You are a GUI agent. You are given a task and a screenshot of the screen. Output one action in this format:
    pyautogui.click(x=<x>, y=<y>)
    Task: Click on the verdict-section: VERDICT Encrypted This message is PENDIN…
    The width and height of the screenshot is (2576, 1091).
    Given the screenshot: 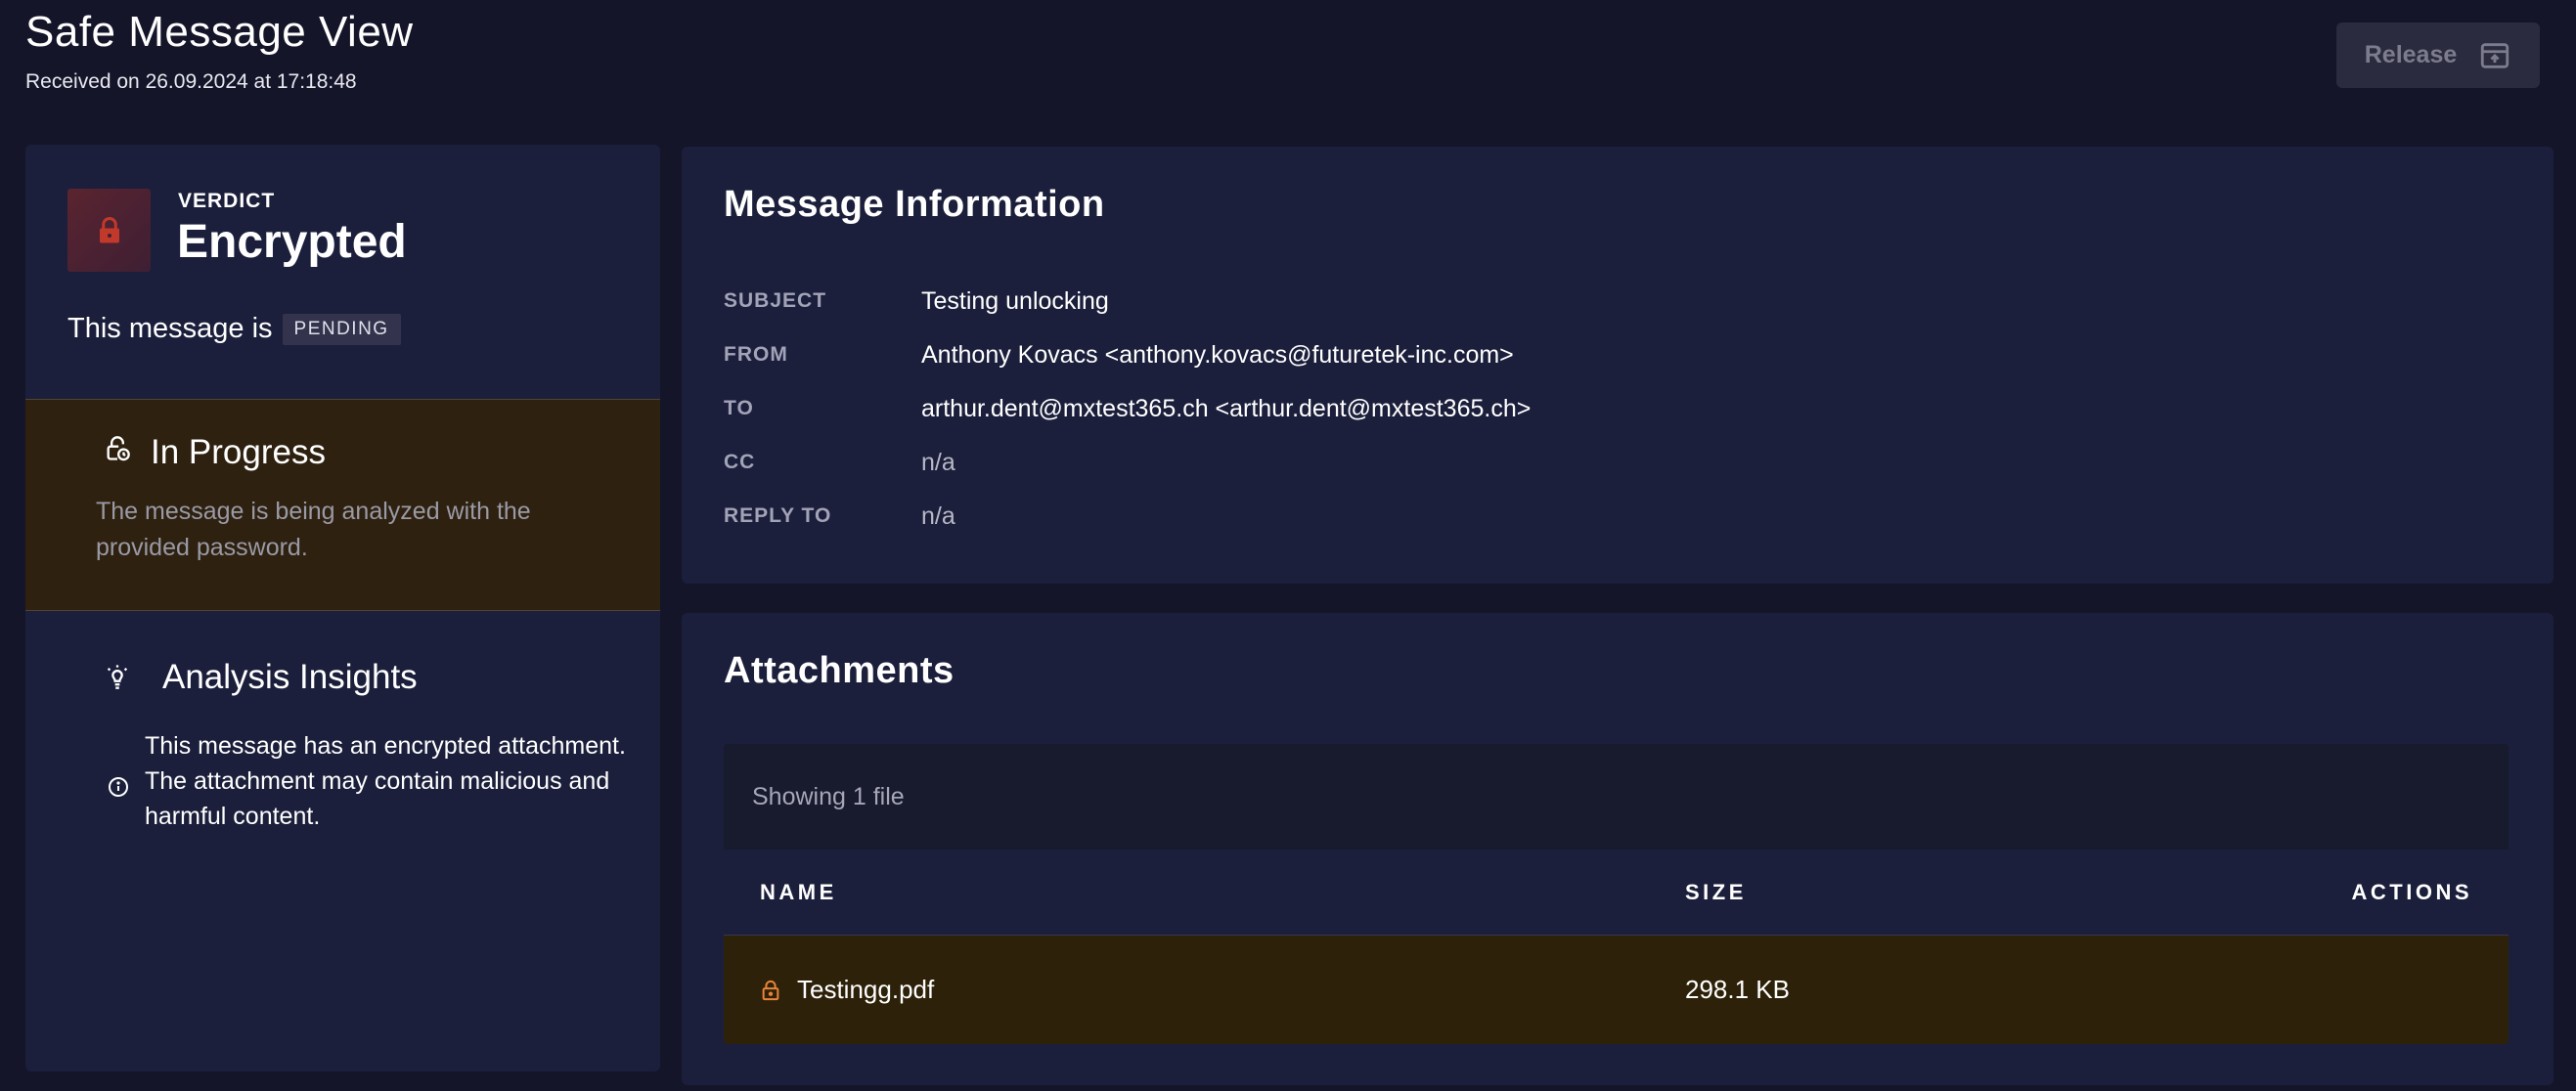 What is the action you would take?
    pyautogui.click(x=342, y=272)
    